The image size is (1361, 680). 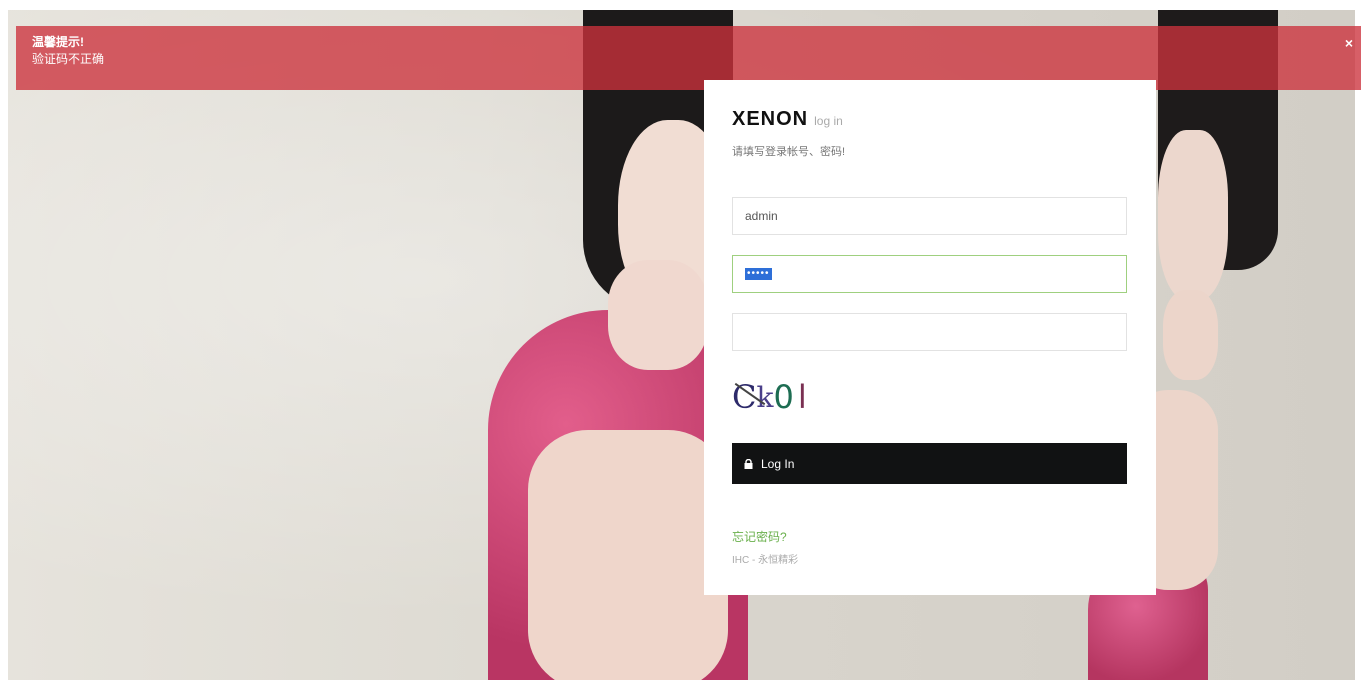 I want to click on password-field: •••••, so click(x=929, y=274).